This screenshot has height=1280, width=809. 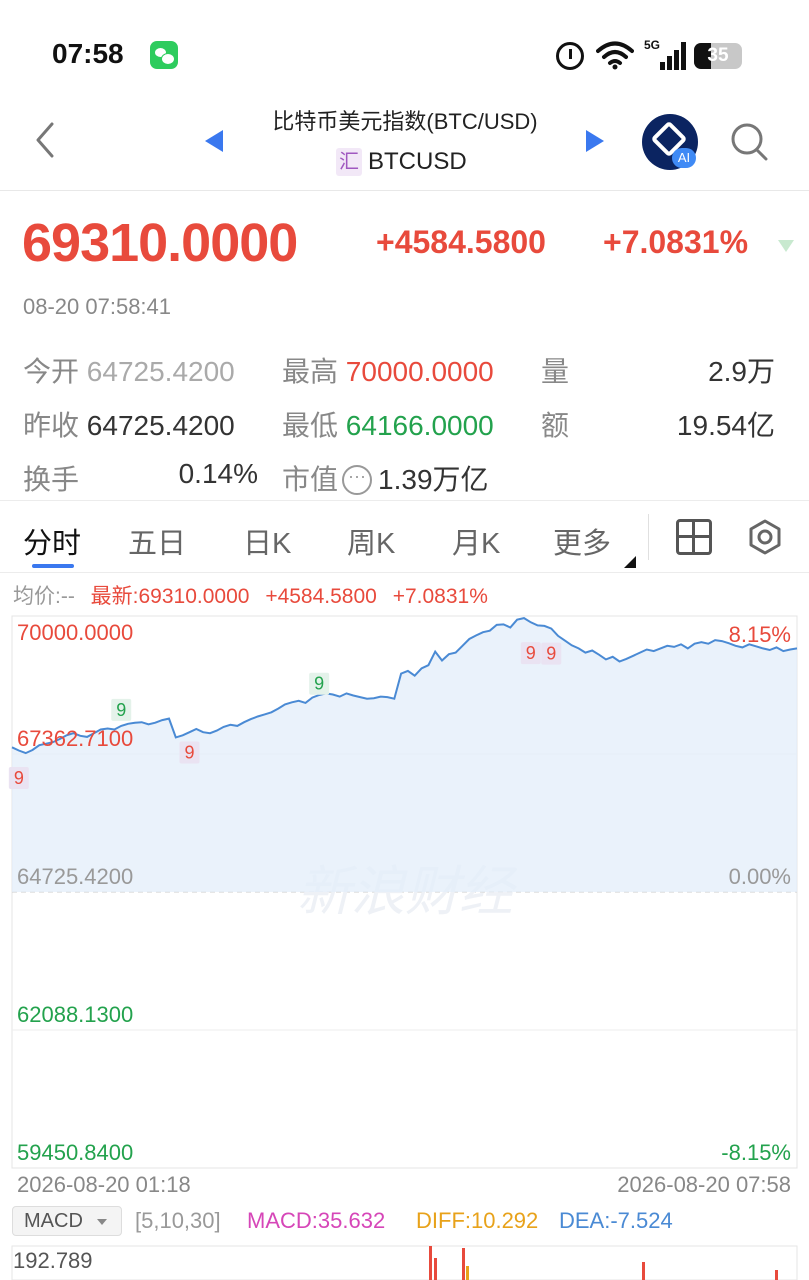 What do you see at coordinates (419, 371) in the screenshot?
I see `stat-high-value: 70000.0000` at bounding box center [419, 371].